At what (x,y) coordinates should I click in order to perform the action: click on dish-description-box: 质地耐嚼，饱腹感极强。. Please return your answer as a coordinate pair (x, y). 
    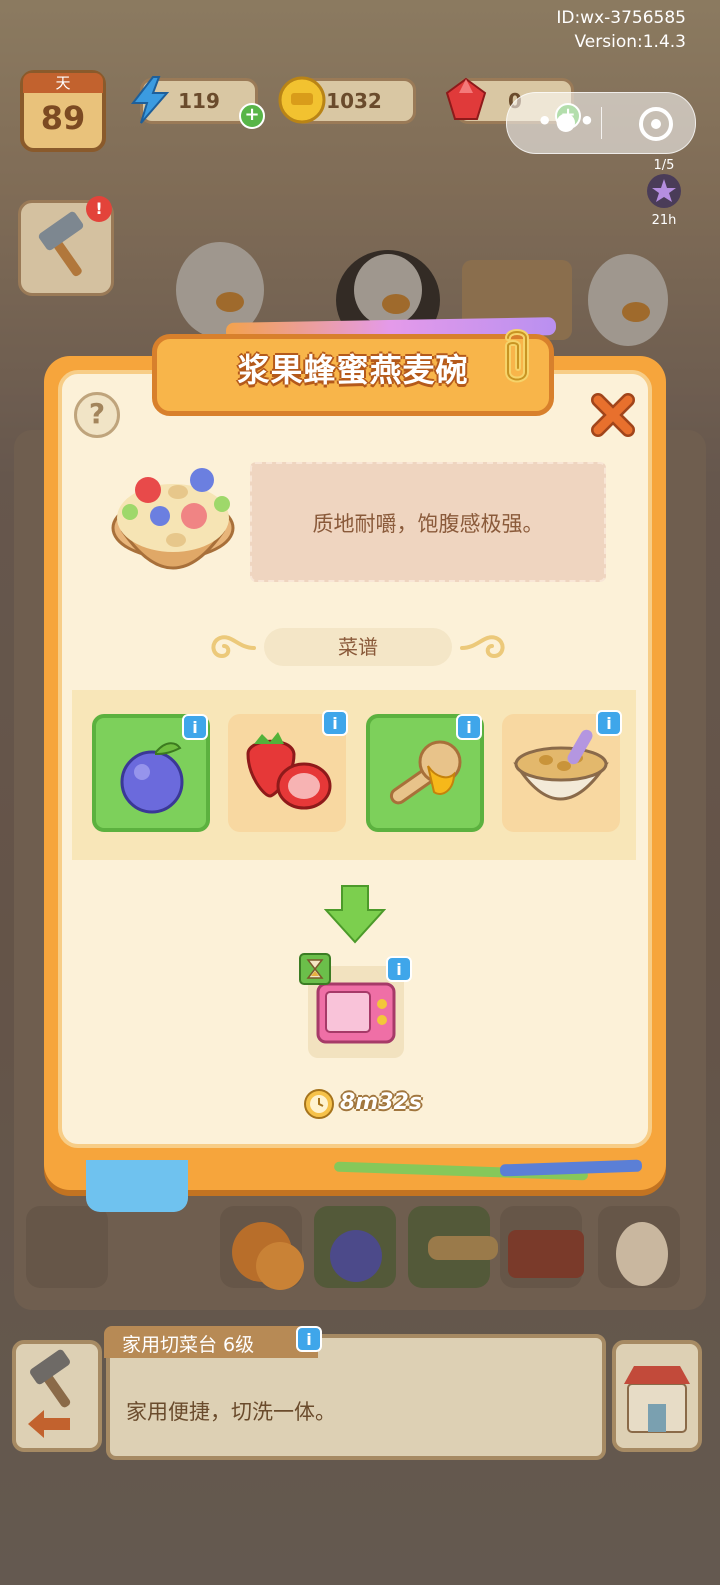
    Looking at the image, I should click on (428, 522).